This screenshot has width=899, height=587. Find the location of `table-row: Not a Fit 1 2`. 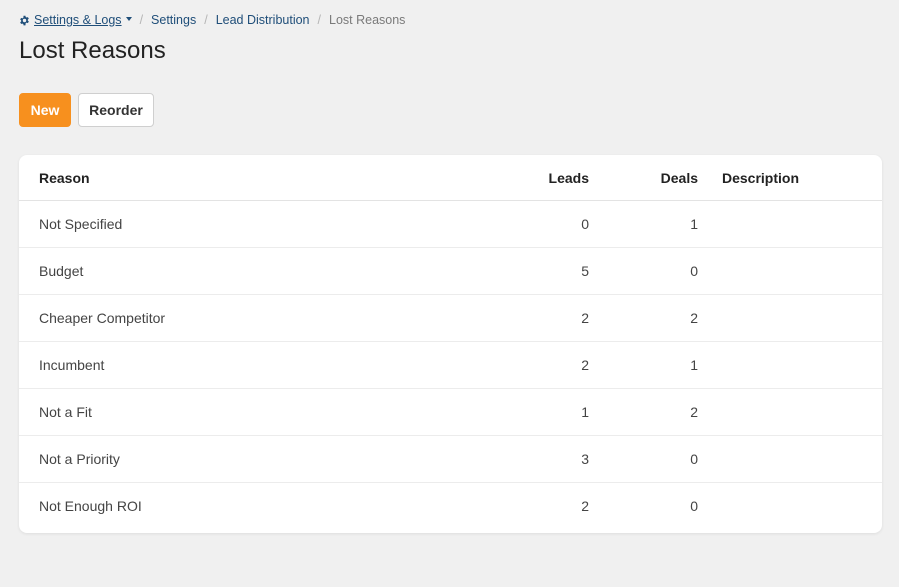

table-row: Not a Fit 1 2 is located at coordinates (450, 412).